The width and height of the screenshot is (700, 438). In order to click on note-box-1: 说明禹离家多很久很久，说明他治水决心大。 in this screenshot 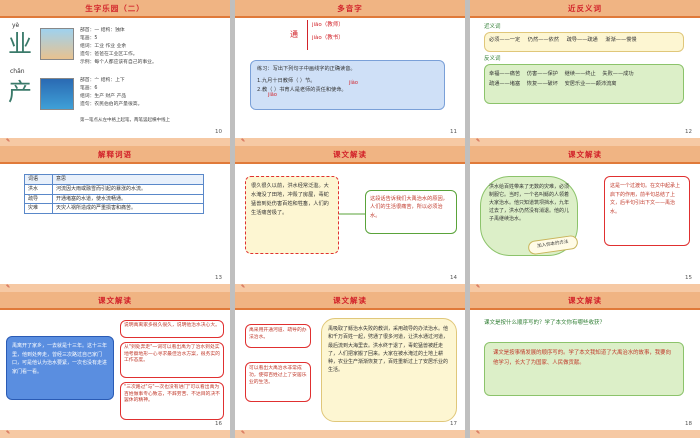, I will do `click(172, 329)`.